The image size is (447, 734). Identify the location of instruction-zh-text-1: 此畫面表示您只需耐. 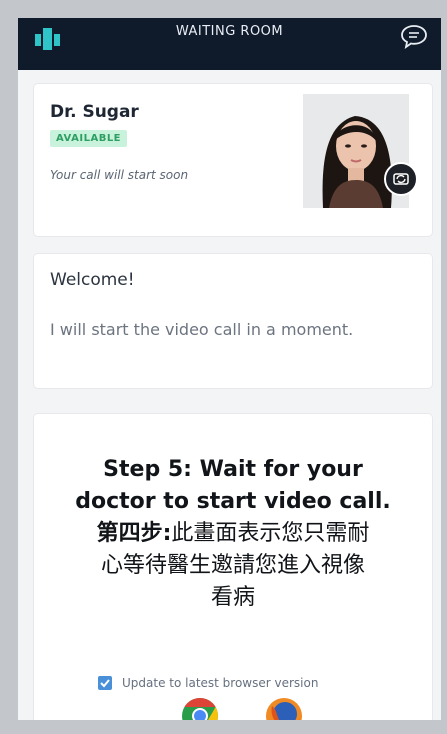
(270, 533).